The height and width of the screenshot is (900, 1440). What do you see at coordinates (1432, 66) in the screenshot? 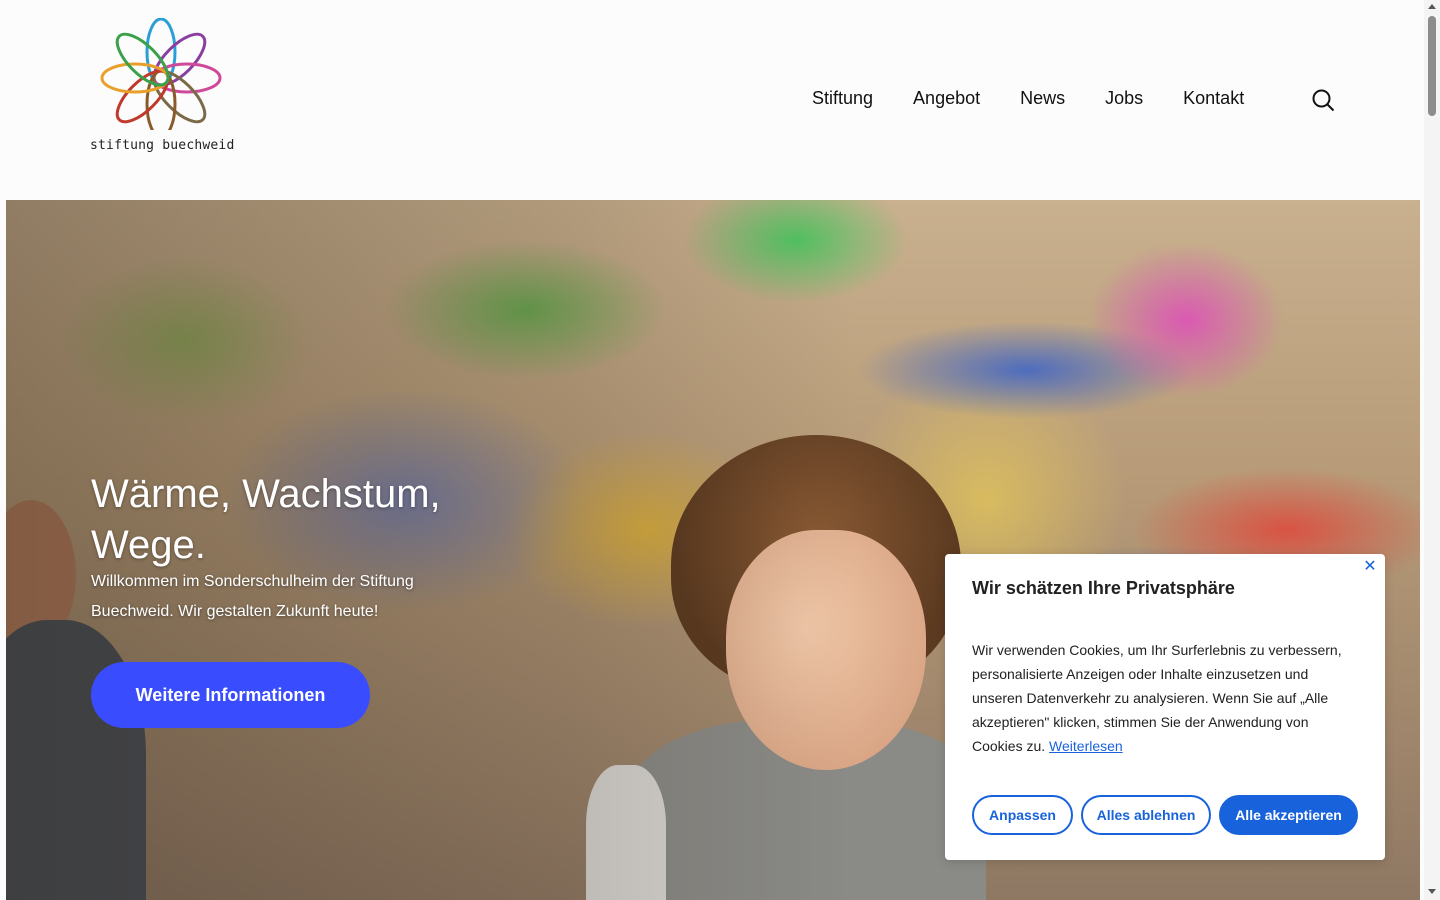
I see `scrollbar-thumb` at bounding box center [1432, 66].